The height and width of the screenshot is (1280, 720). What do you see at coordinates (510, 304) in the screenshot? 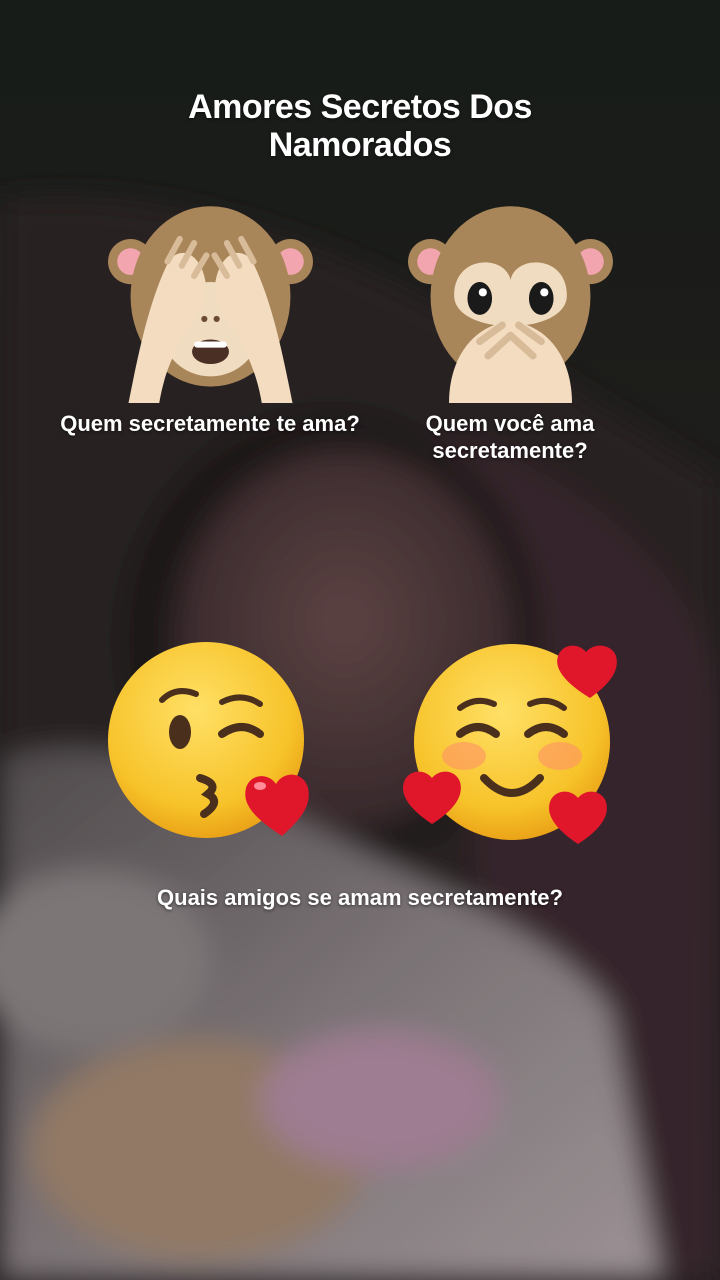
I see `speak-no-evil-monkey-icon` at bounding box center [510, 304].